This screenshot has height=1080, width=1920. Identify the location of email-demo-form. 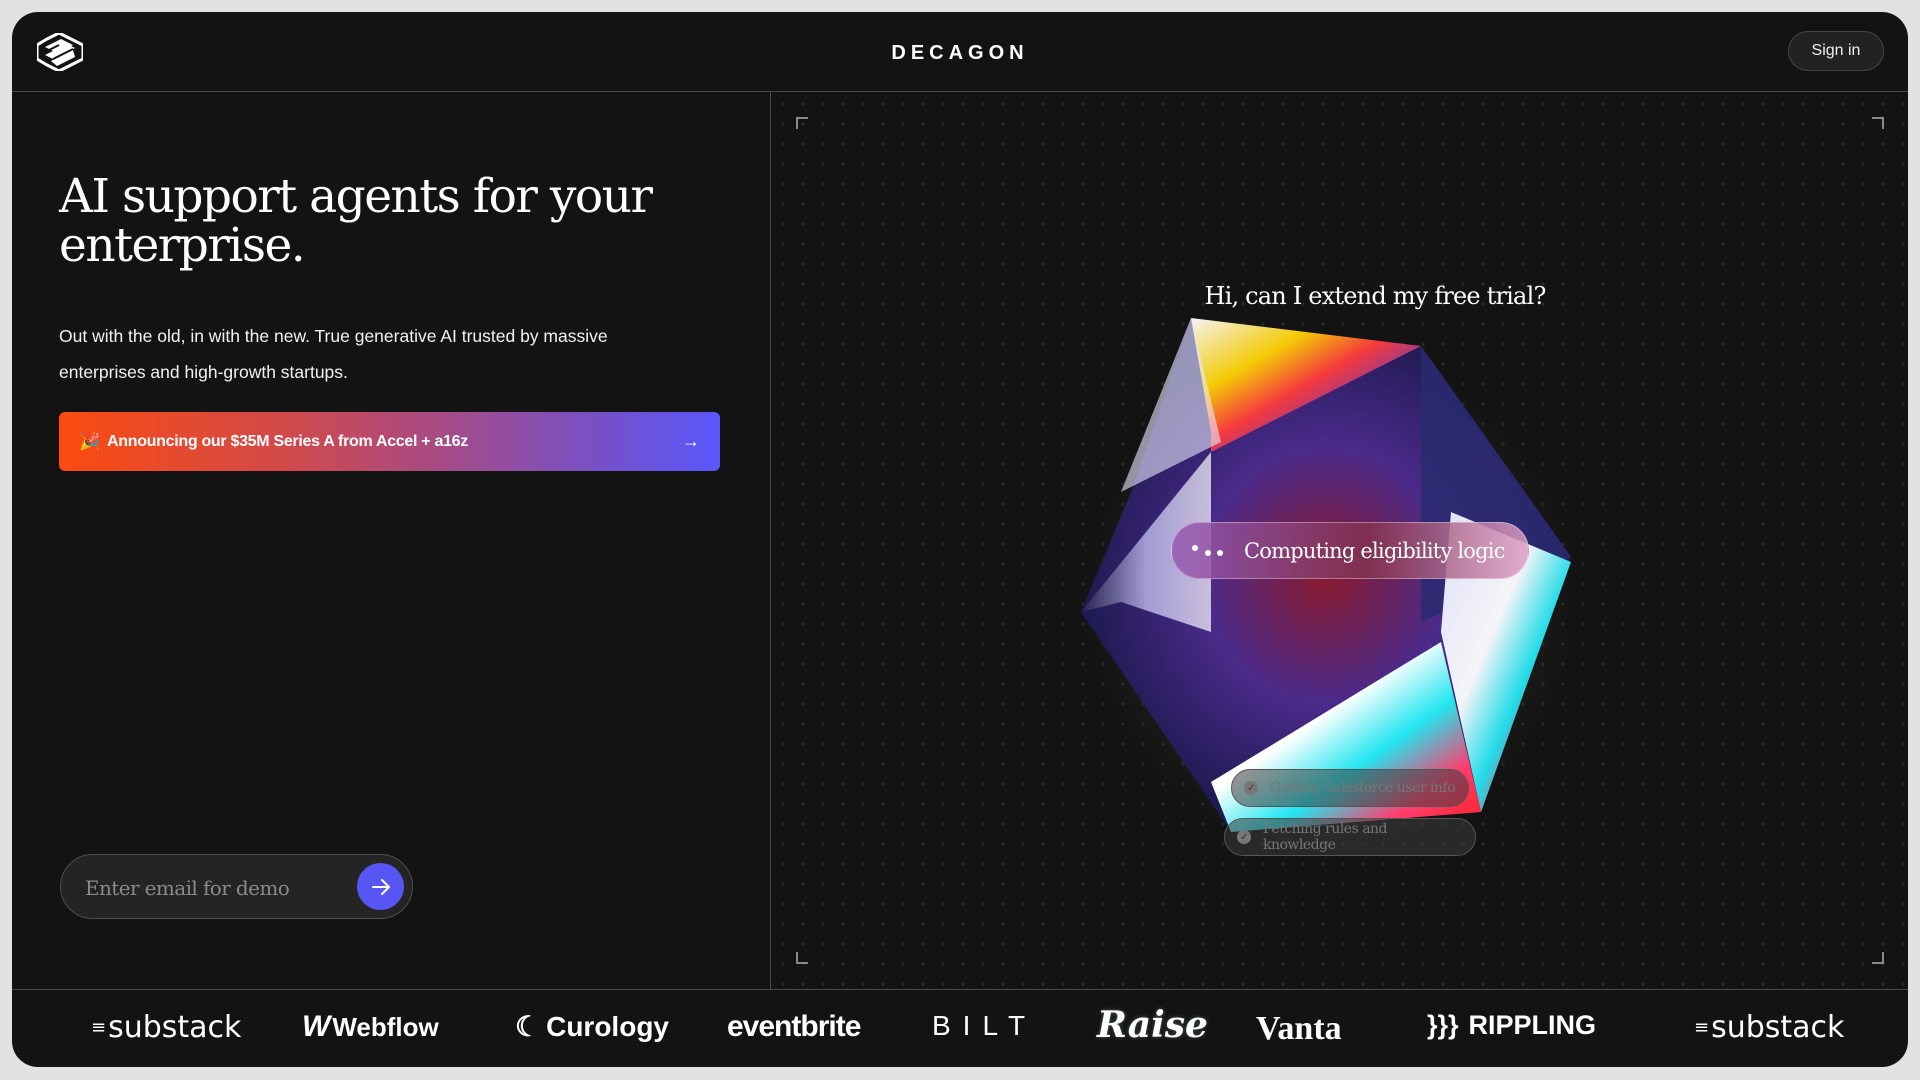
(236, 887).